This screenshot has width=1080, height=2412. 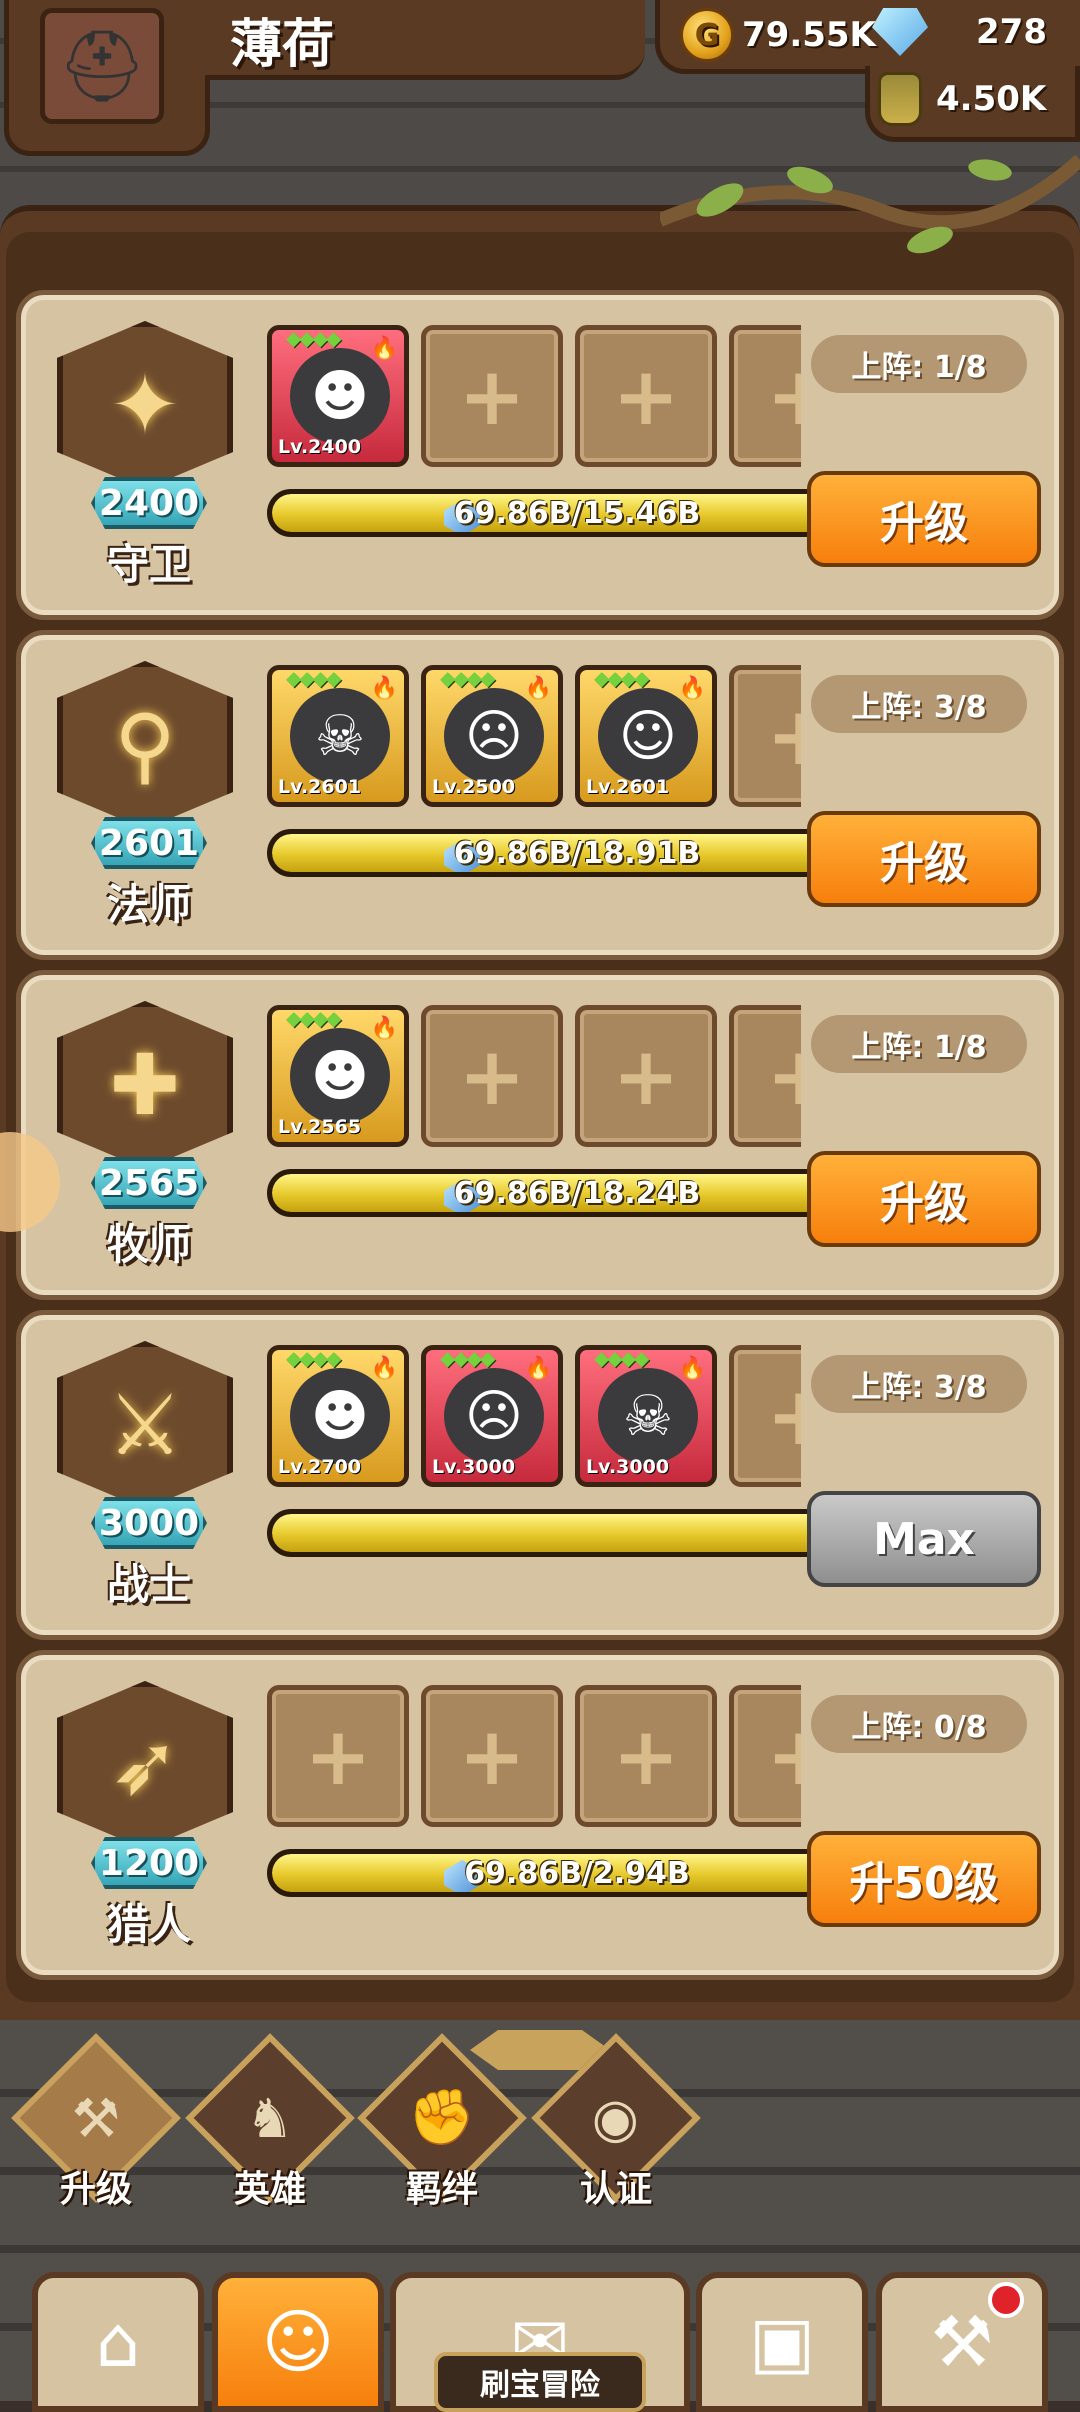 I want to click on xp-progress-text: 69.86B/2.94B, so click(x=577, y=1873).